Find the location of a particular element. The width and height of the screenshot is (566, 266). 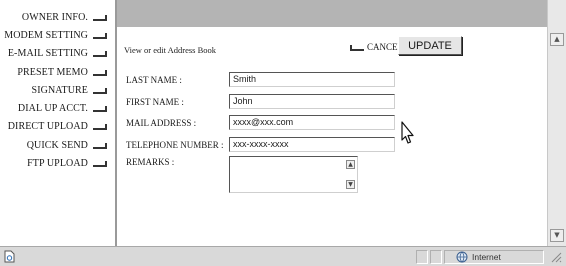

nav-item-label: DIAL UP ACCT. is located at coordinates (52, 108).